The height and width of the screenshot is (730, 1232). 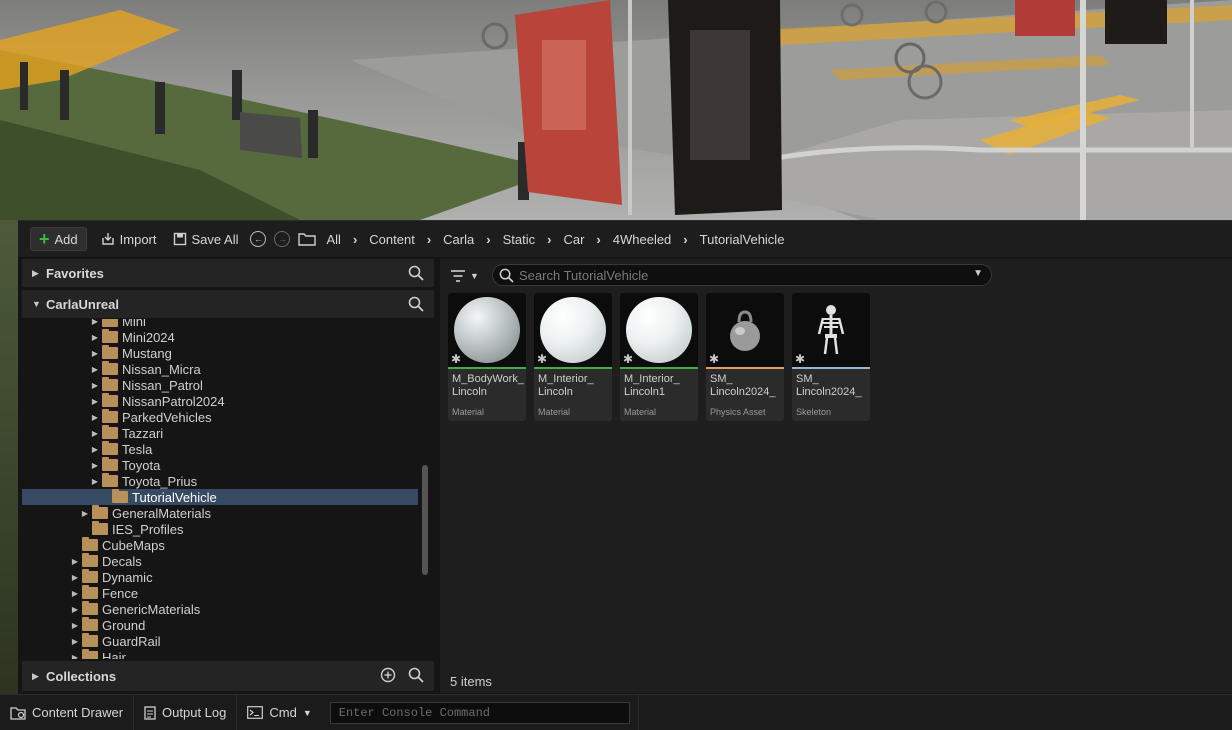 I want to click on asset-tile: ✱ SM_ Lincoln2024_ Physics Asset, so click(x=745, y=357).